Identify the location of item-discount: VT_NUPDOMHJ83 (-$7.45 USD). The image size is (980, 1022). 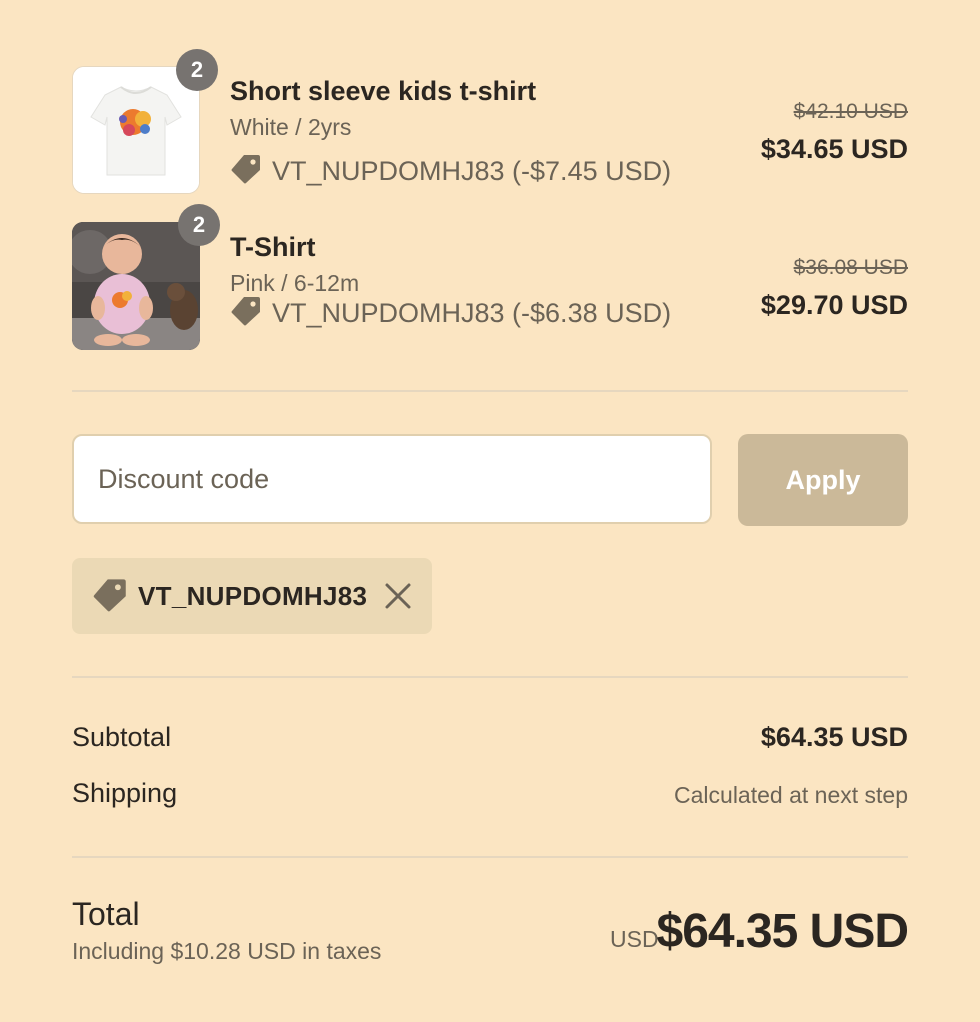
(450, 171).